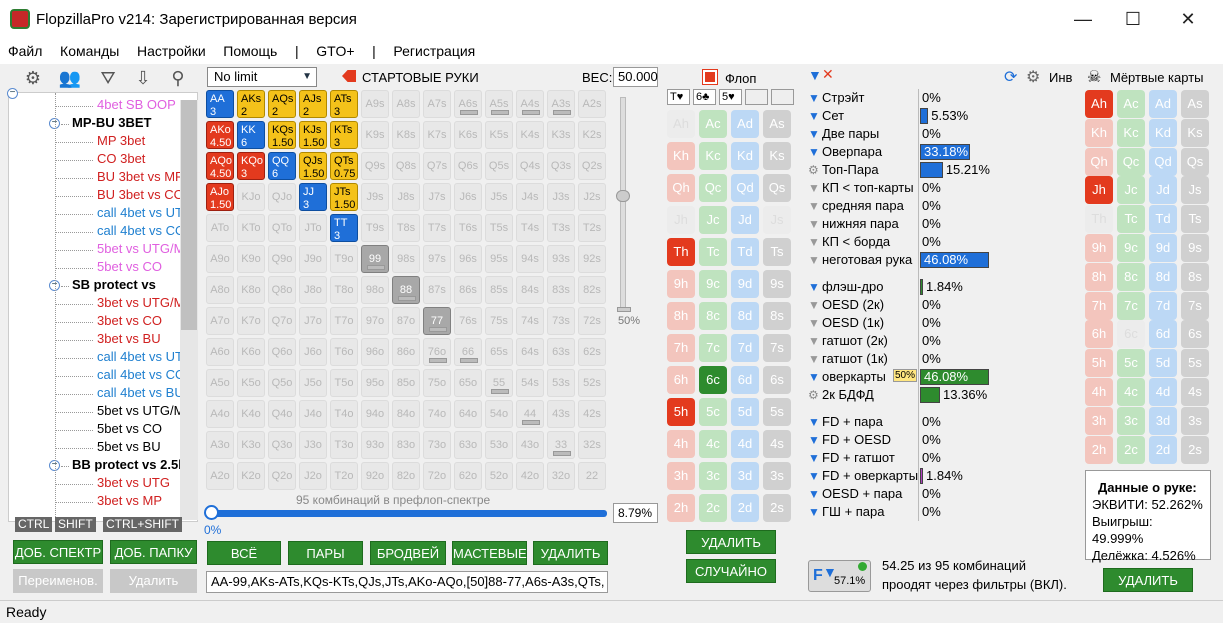  What do you see at coordinates (211, 512) in the screenshot?
I see `range-progress-knob` at bounding box center [211, 512].